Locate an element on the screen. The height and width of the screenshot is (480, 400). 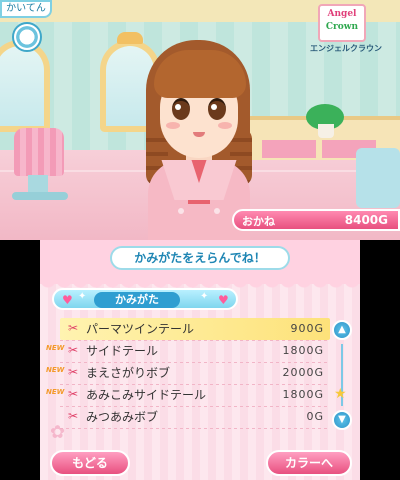
list-item: ✂ みつあみボブ 0G is located at coordinates (195, 417).